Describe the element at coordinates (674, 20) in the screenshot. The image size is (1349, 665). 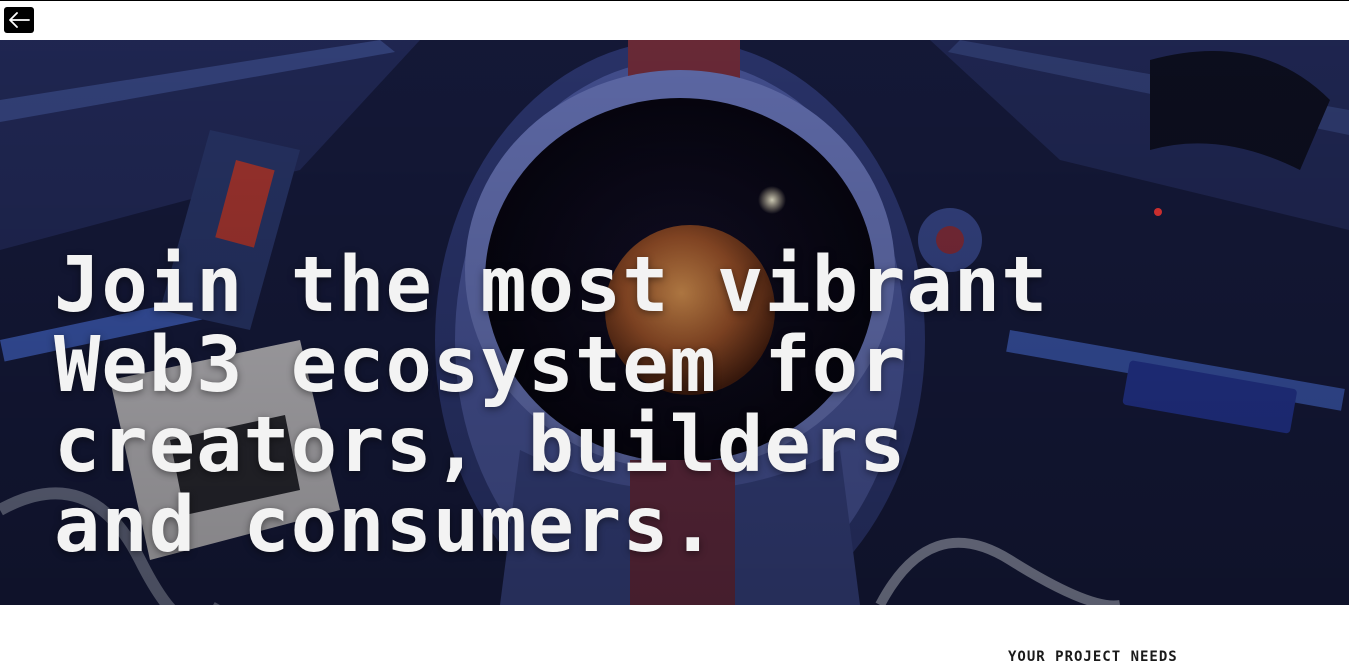
I see `top-bar` at that location.